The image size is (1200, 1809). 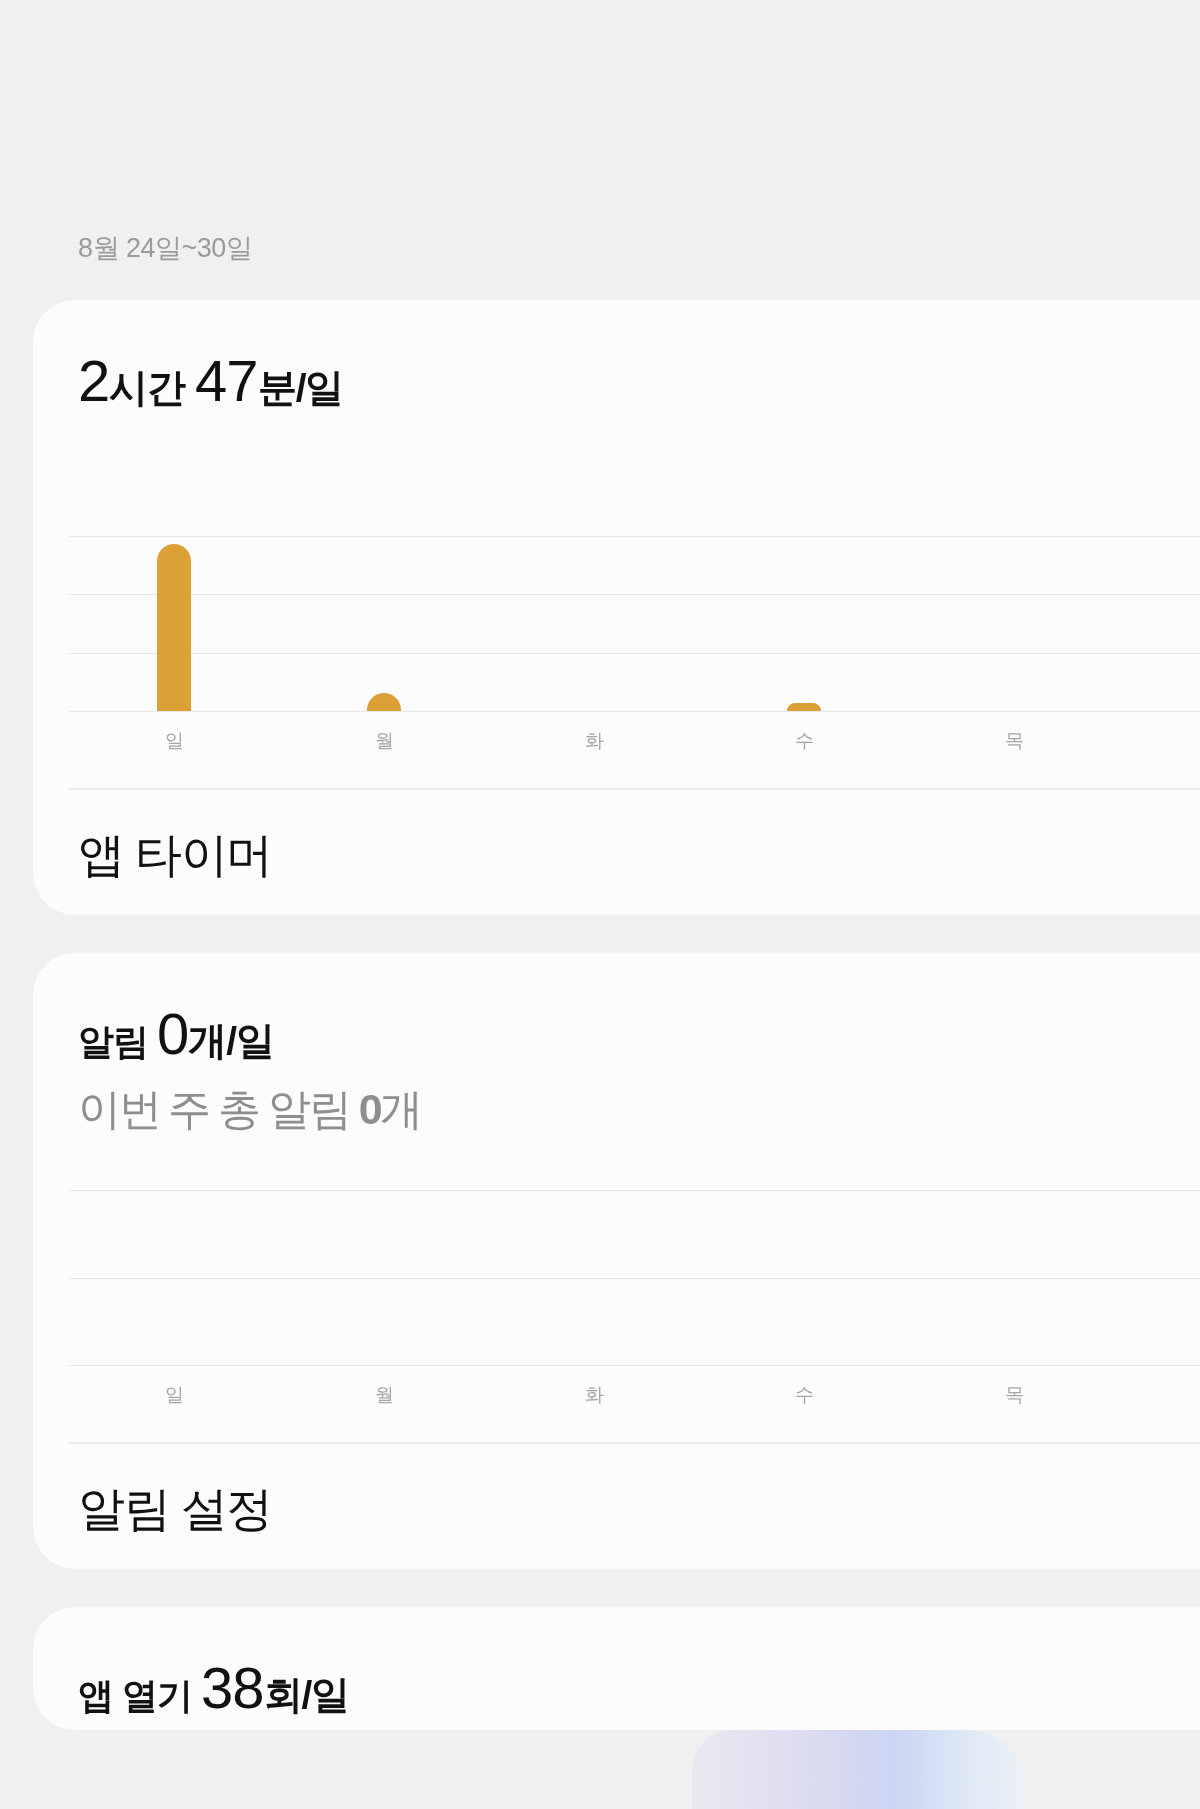 I want to click on card-link: 앱 타이머, so click(x=175, y=855).